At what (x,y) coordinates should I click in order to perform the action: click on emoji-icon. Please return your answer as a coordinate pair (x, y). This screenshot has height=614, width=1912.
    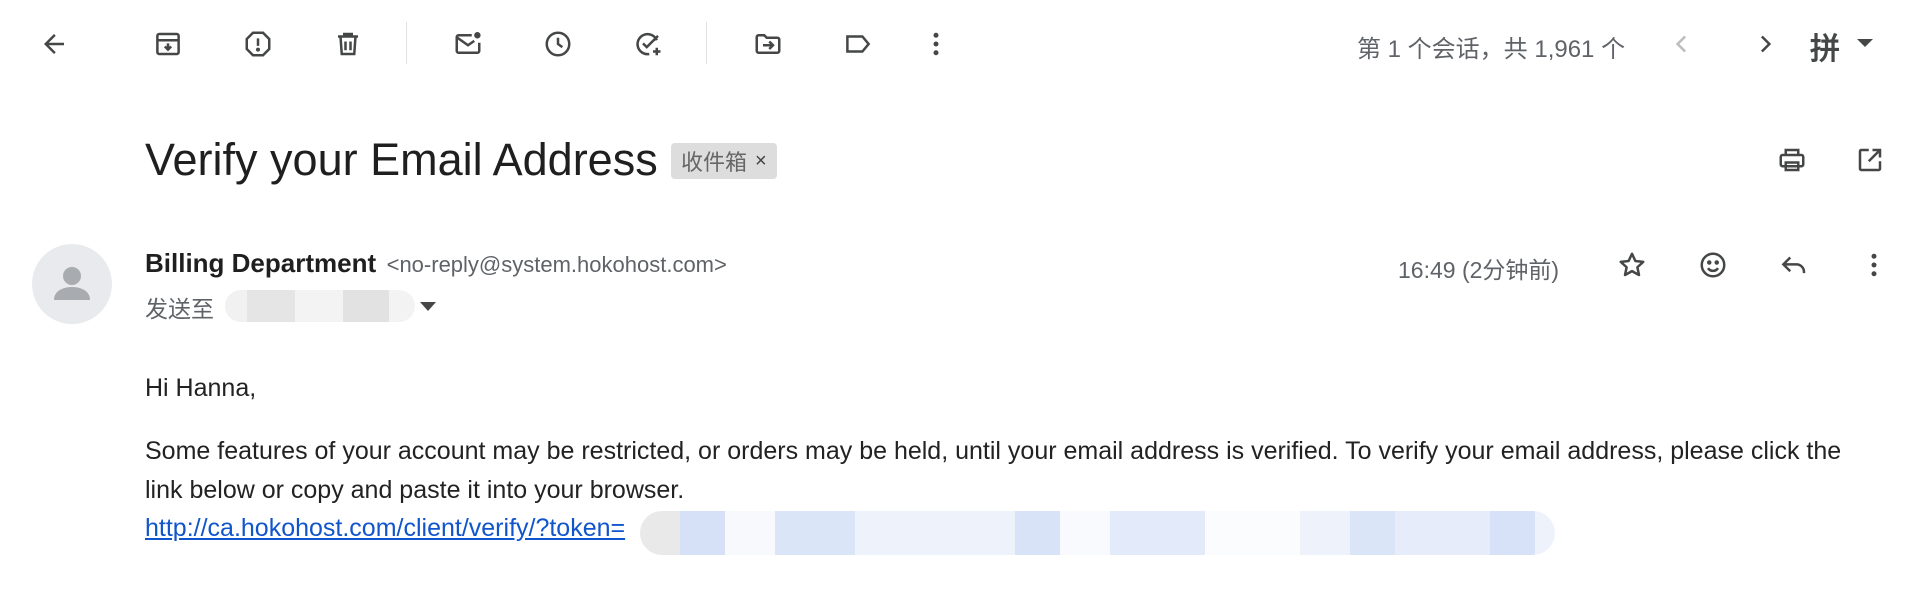
    Looking at the image, I should click on (1713, 265).